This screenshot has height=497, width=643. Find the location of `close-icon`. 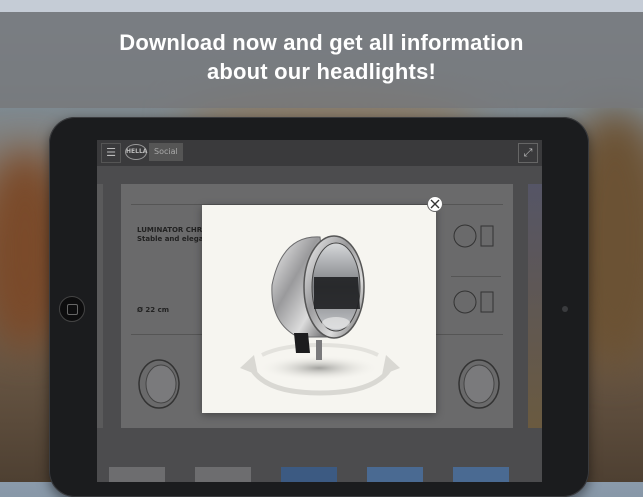

close-icon is located at coordinates (435, 204).